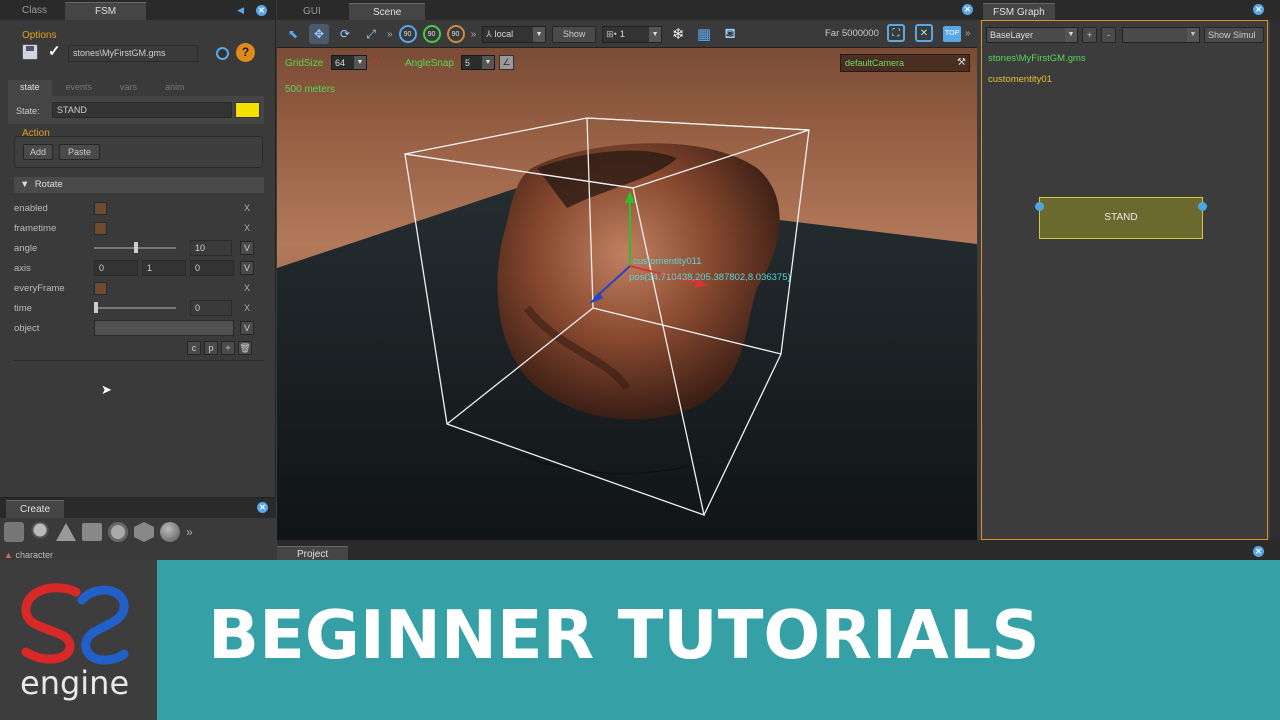 This screenshot has height=720, width=1280. I want to click on cone-icon, so click(66, 532).